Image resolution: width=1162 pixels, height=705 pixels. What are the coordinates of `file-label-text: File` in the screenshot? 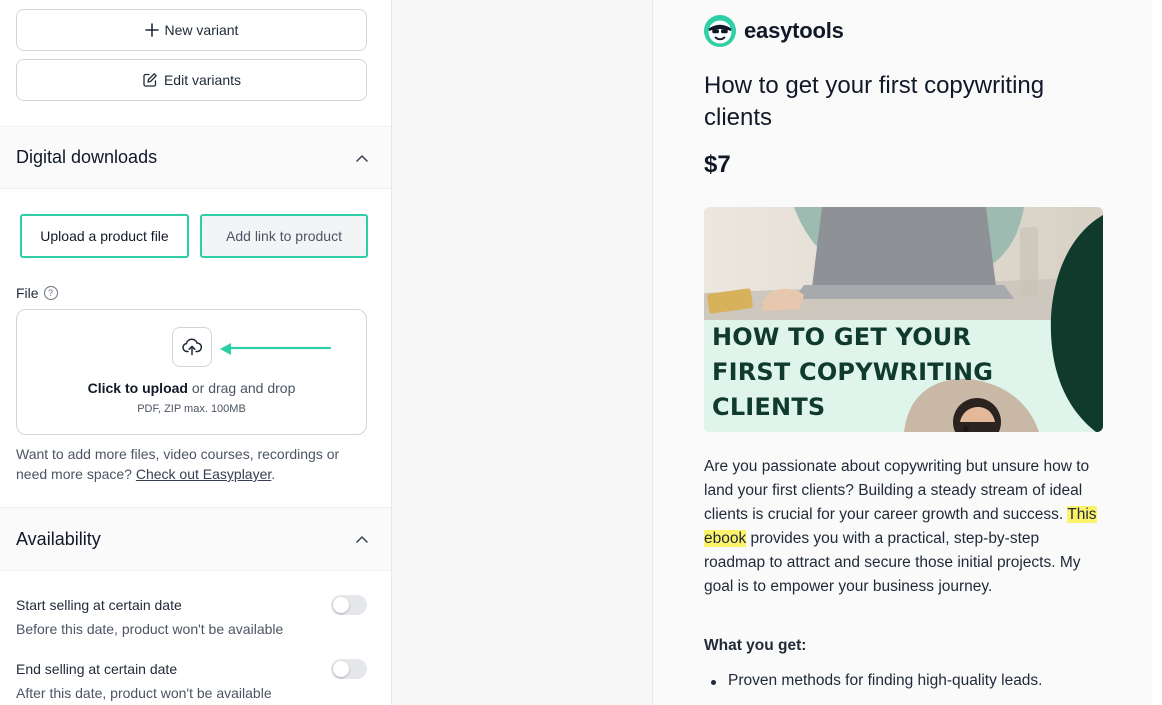 It's located at (27, 293).